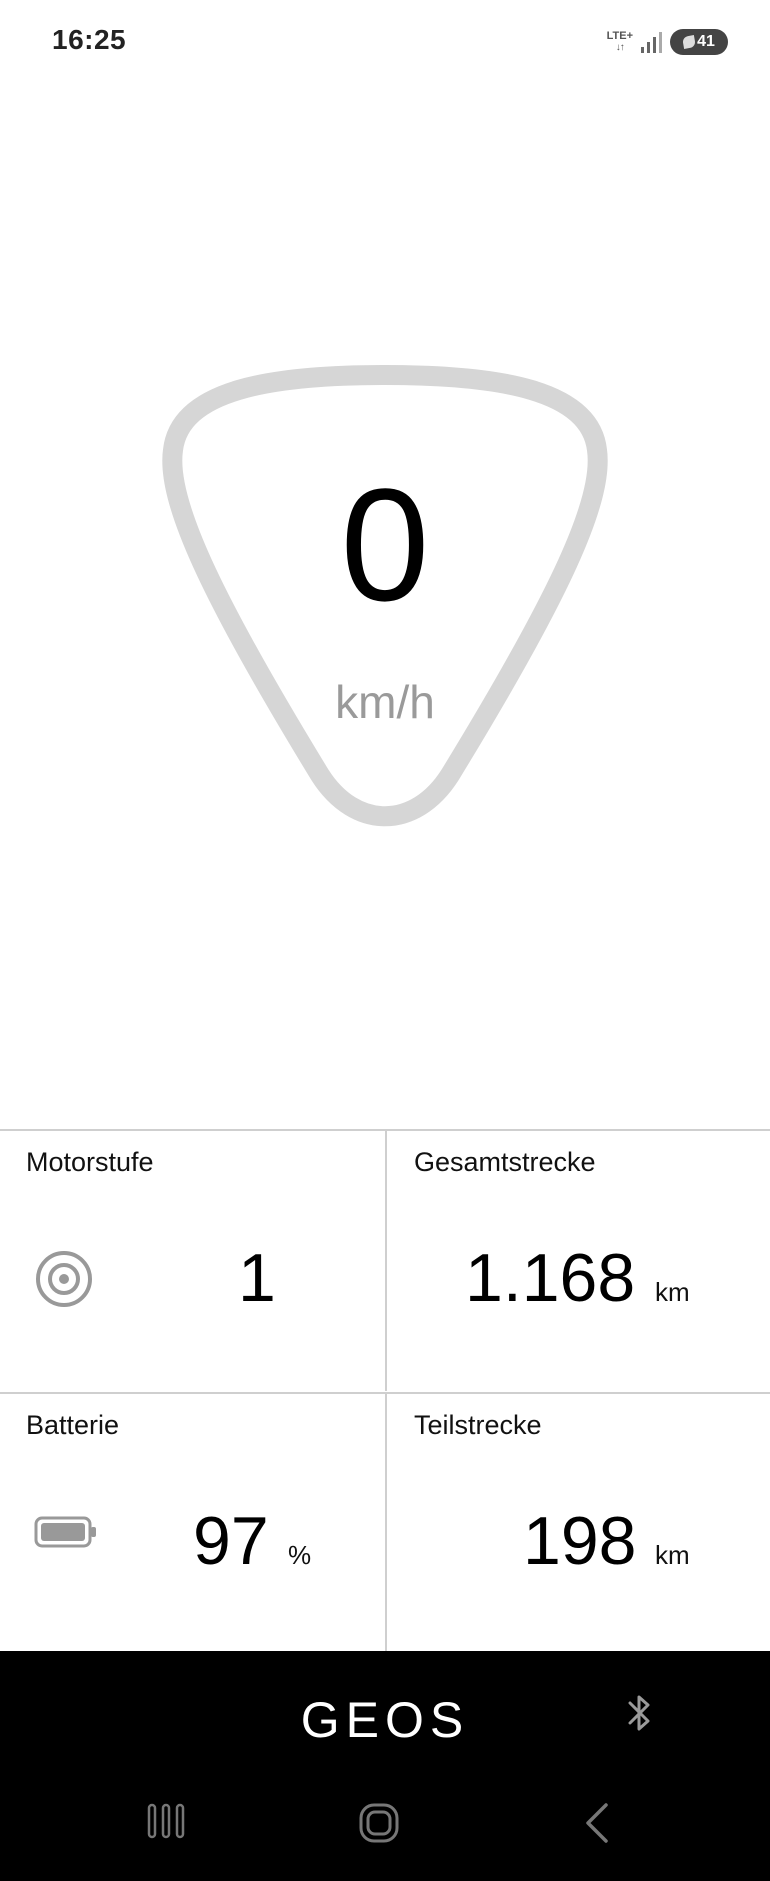 The width and height of the screenshot is (770, 1881). I want to click on motor-level-value: 1, so click(257, 1278).